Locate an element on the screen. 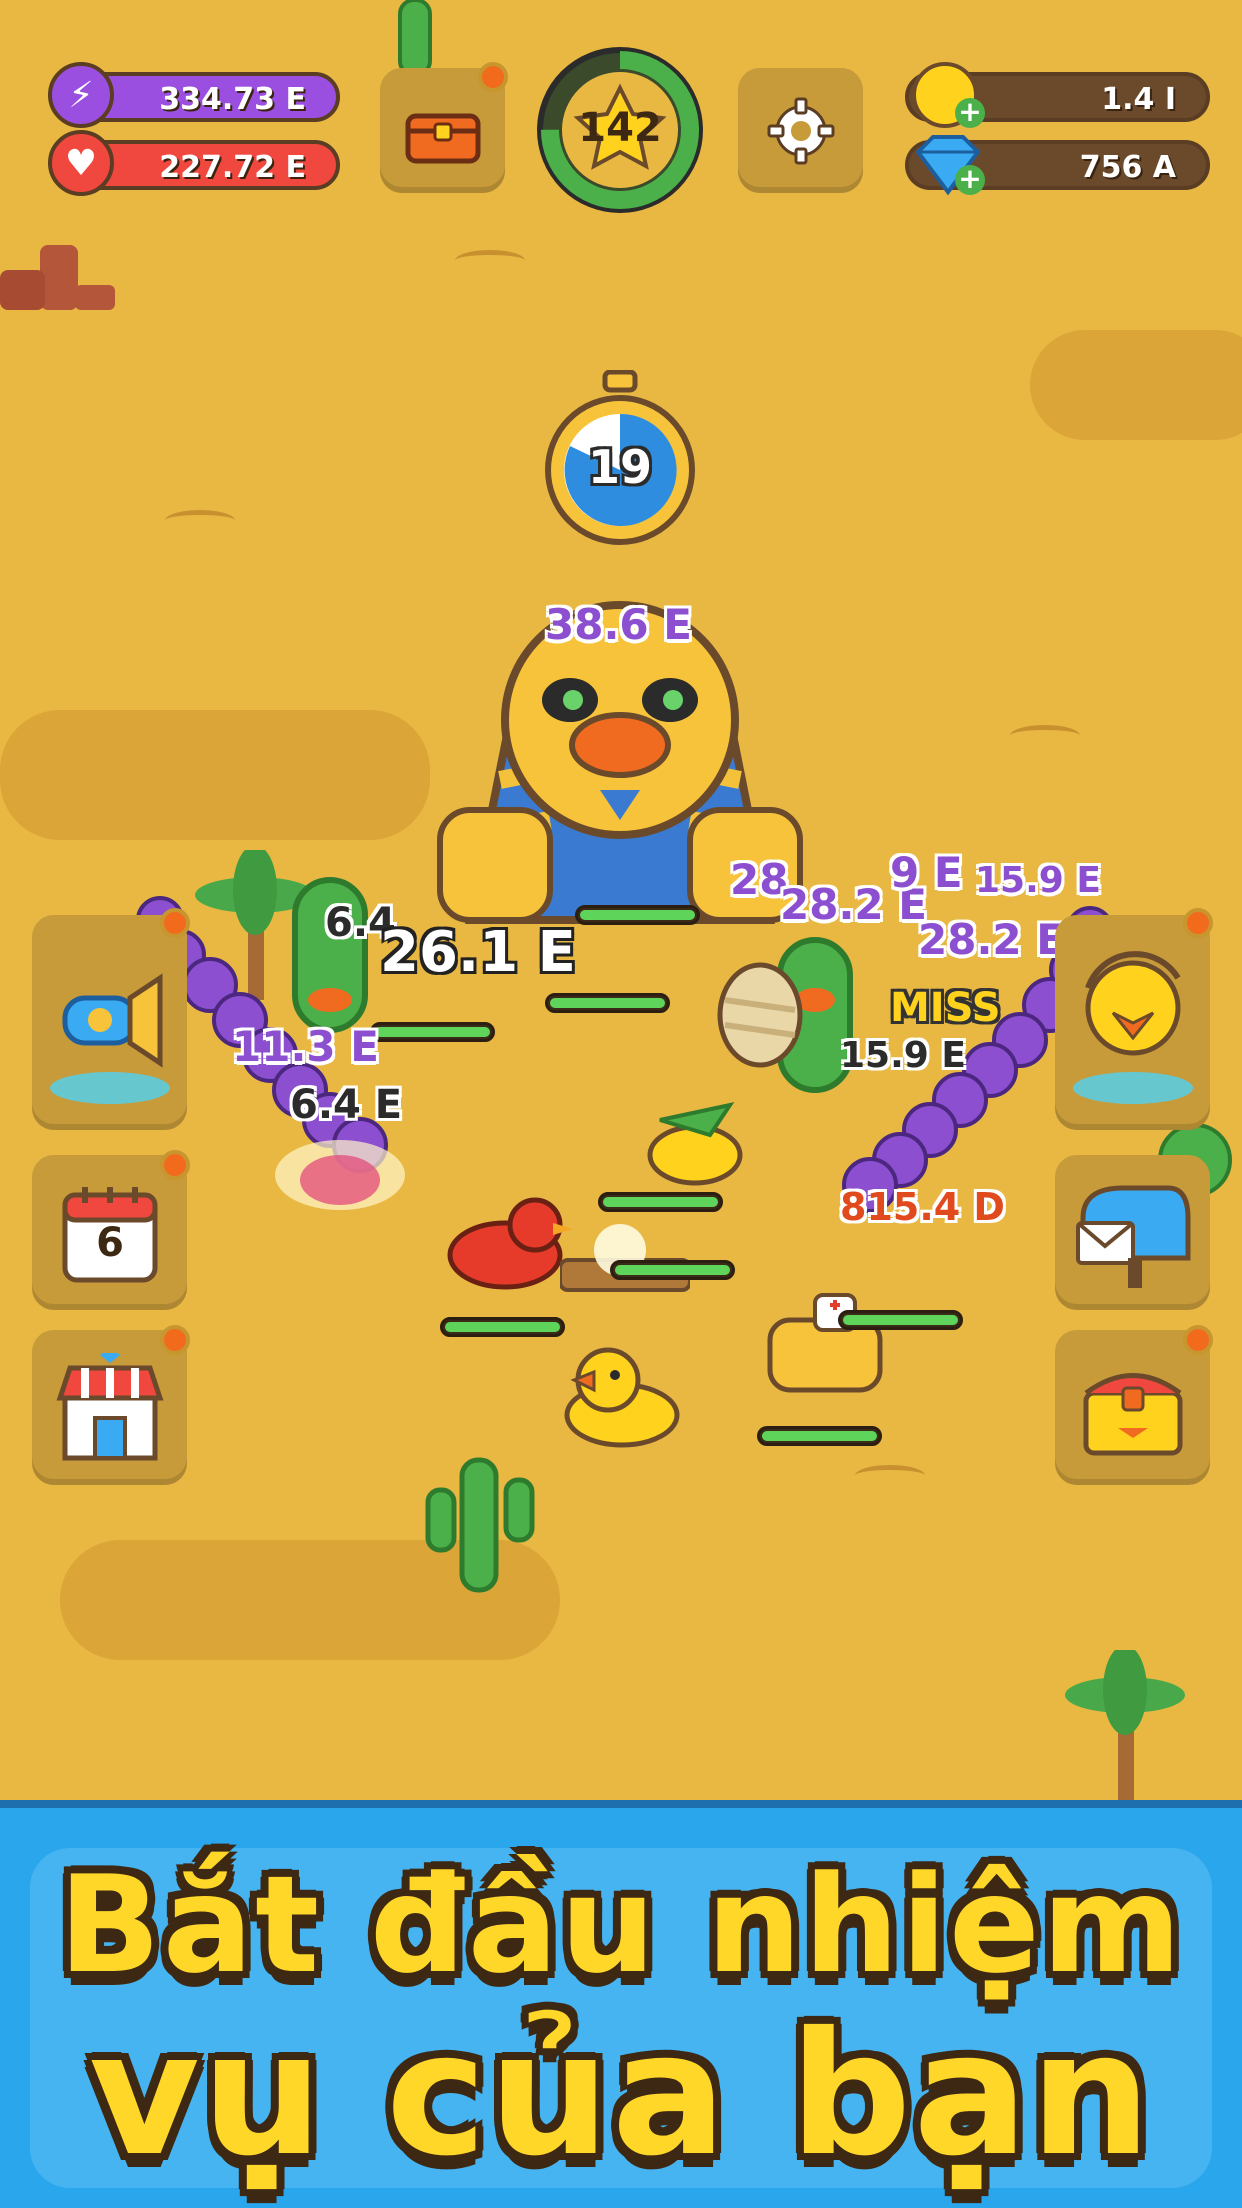 The height and width of the screenshot is (2208, 1242). mummy-enemy is located at coordinates (760, 1015).